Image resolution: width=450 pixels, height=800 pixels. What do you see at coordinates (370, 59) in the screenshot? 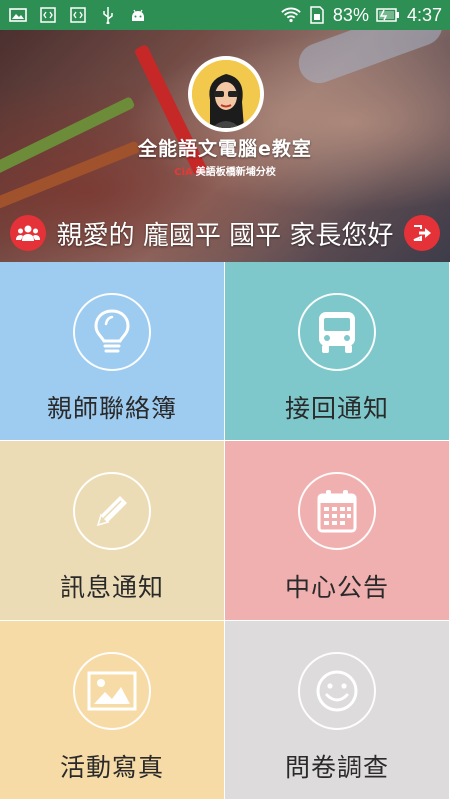
I see `pencil-decoration` at bounding box center [370, 59].